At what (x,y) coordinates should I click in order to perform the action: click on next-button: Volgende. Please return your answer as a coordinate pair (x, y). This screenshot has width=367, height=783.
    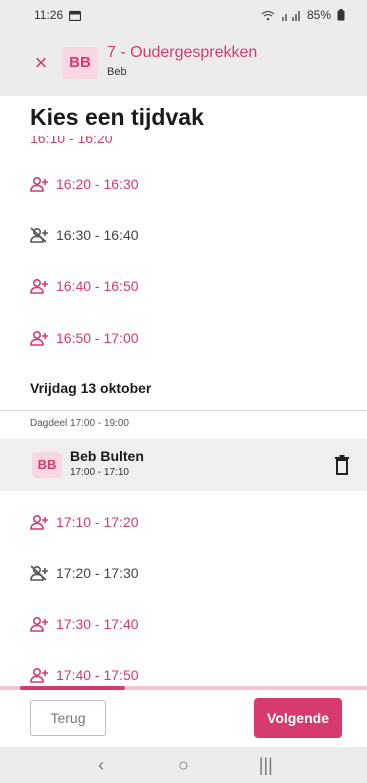
    Looking at the image, I should click on (298, 718).